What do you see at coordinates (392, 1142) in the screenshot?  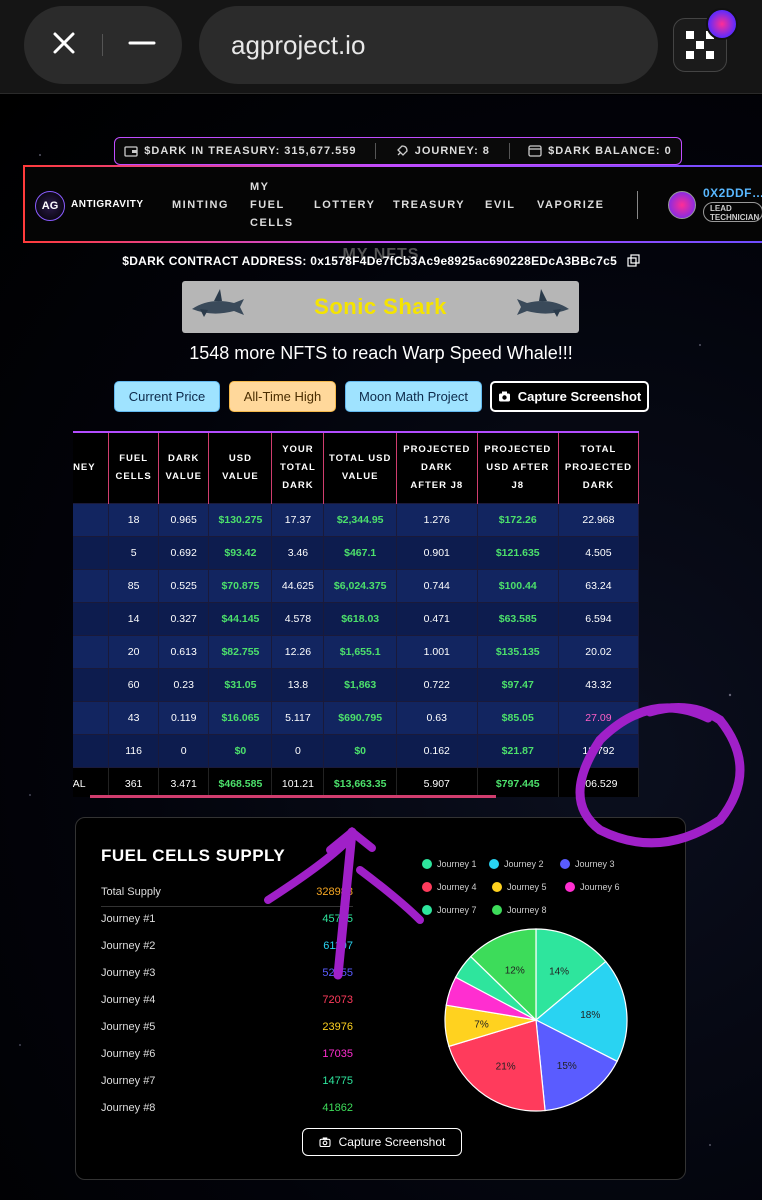 I see `capture-label: Capture Screenshot` at bounding box center [392, 1142].